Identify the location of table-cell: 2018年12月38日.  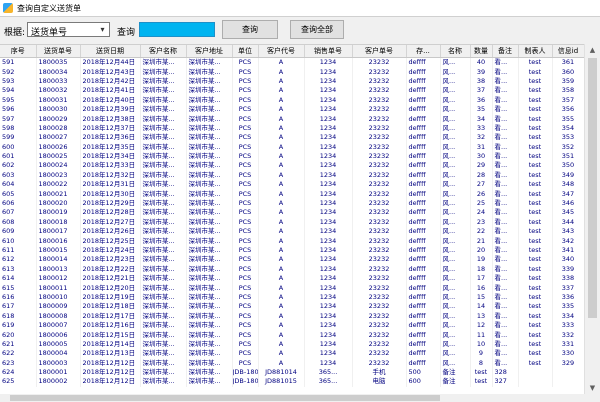
(110, 119).